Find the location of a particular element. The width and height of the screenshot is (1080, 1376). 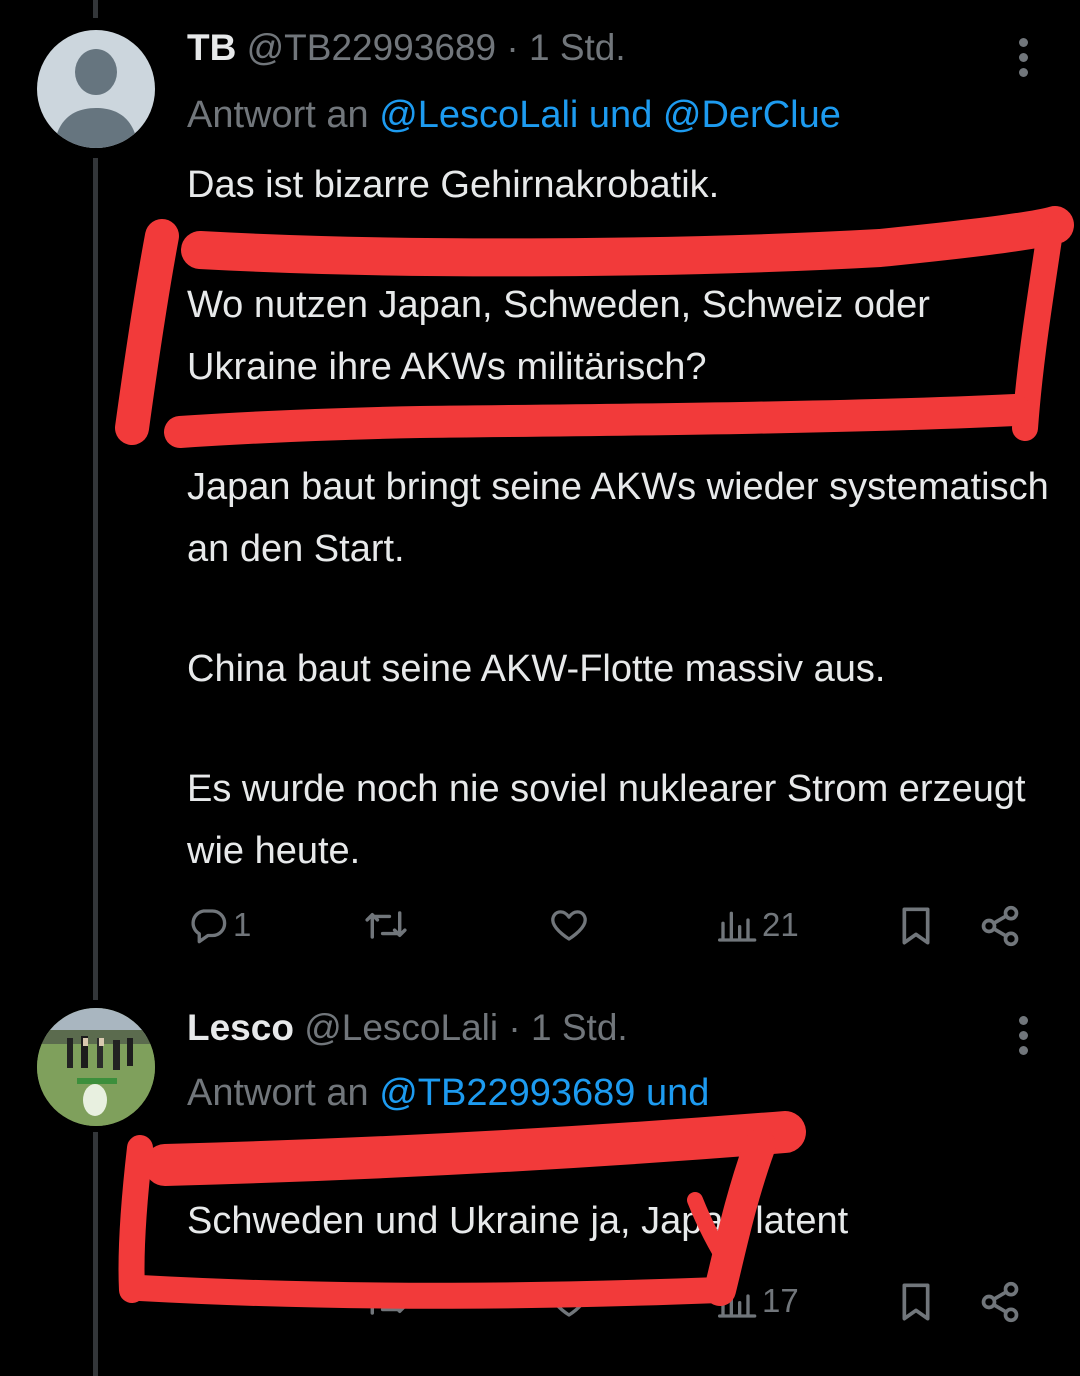

tweet-header: Lesco @LescoLali · 1 Std. is located at coordinates (407, 1028).